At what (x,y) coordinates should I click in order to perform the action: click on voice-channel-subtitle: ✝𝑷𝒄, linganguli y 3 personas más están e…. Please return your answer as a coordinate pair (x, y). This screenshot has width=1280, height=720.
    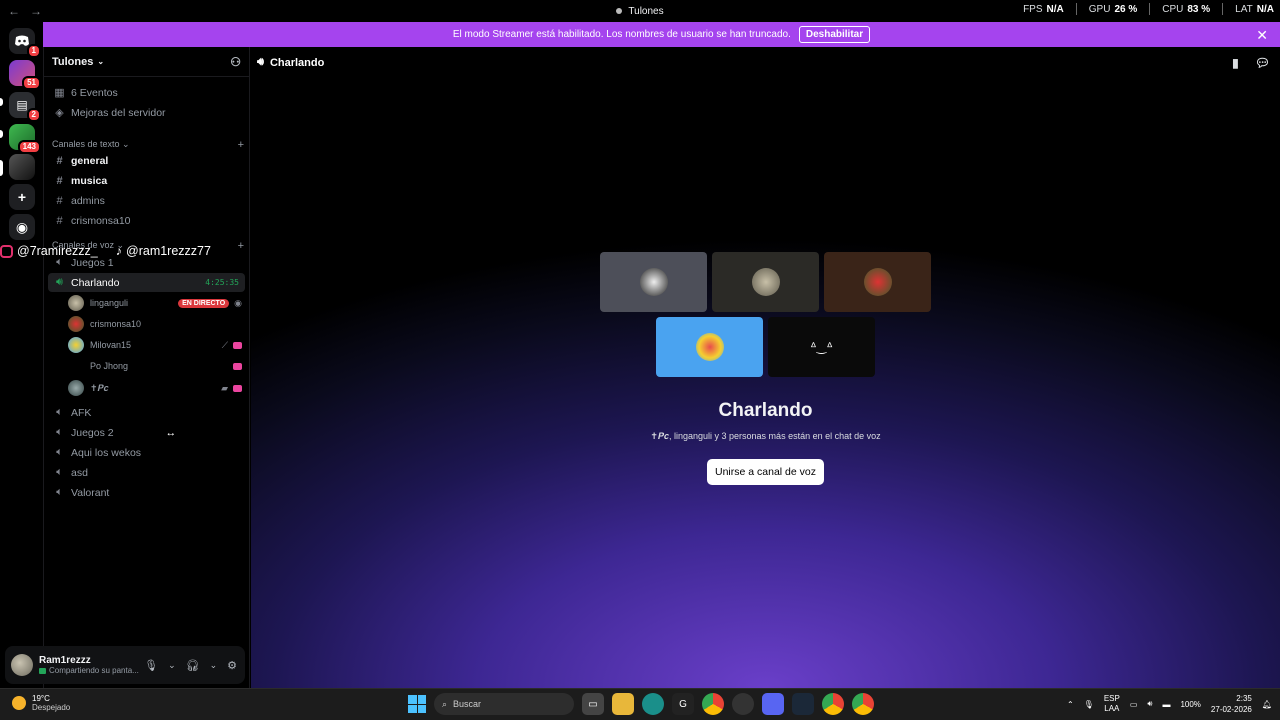
    Looking at the image, I should click on (765, 436).